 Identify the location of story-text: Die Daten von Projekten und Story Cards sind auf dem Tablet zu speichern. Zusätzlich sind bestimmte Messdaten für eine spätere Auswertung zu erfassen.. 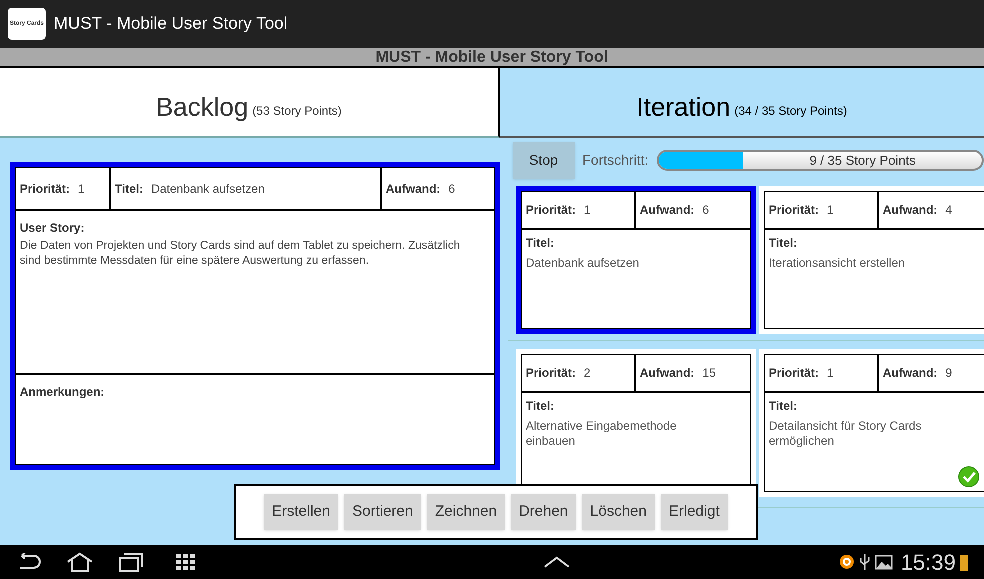
(241, 254).